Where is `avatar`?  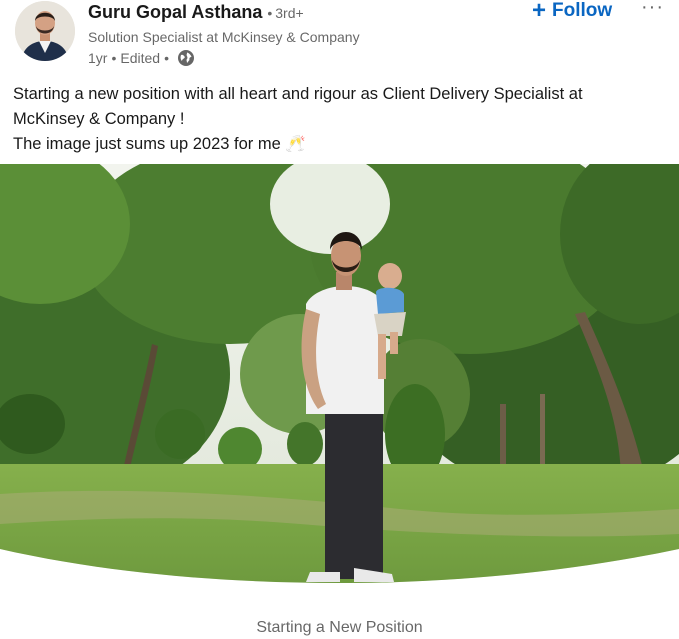
avatar is located at coordinates (45, 31).